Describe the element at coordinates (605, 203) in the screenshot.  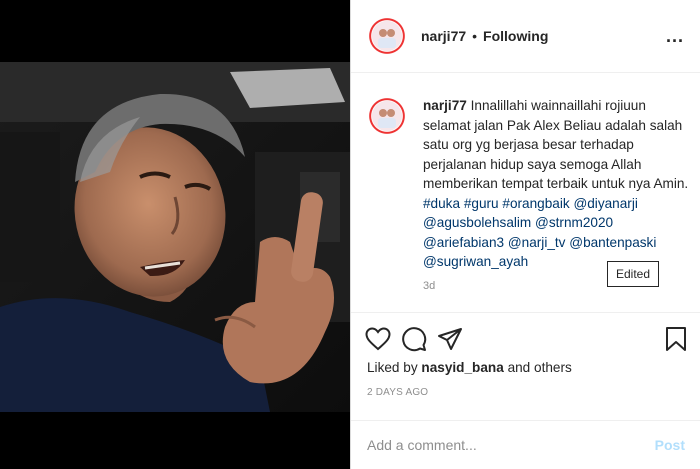
I see `mention-link: @diyanarji` at that location.